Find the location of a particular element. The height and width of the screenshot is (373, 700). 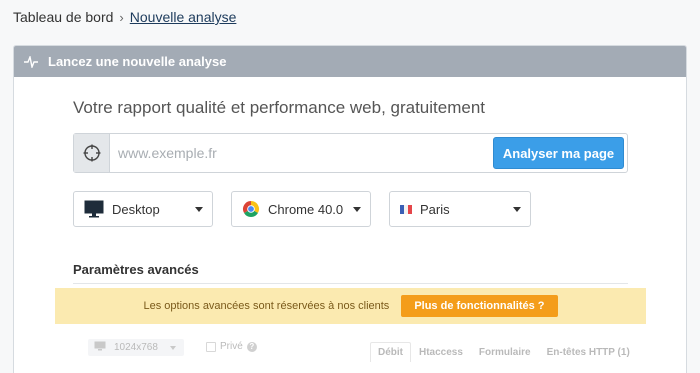

browser-select: Chrome 40.0 is located at coordinates (301, 209).